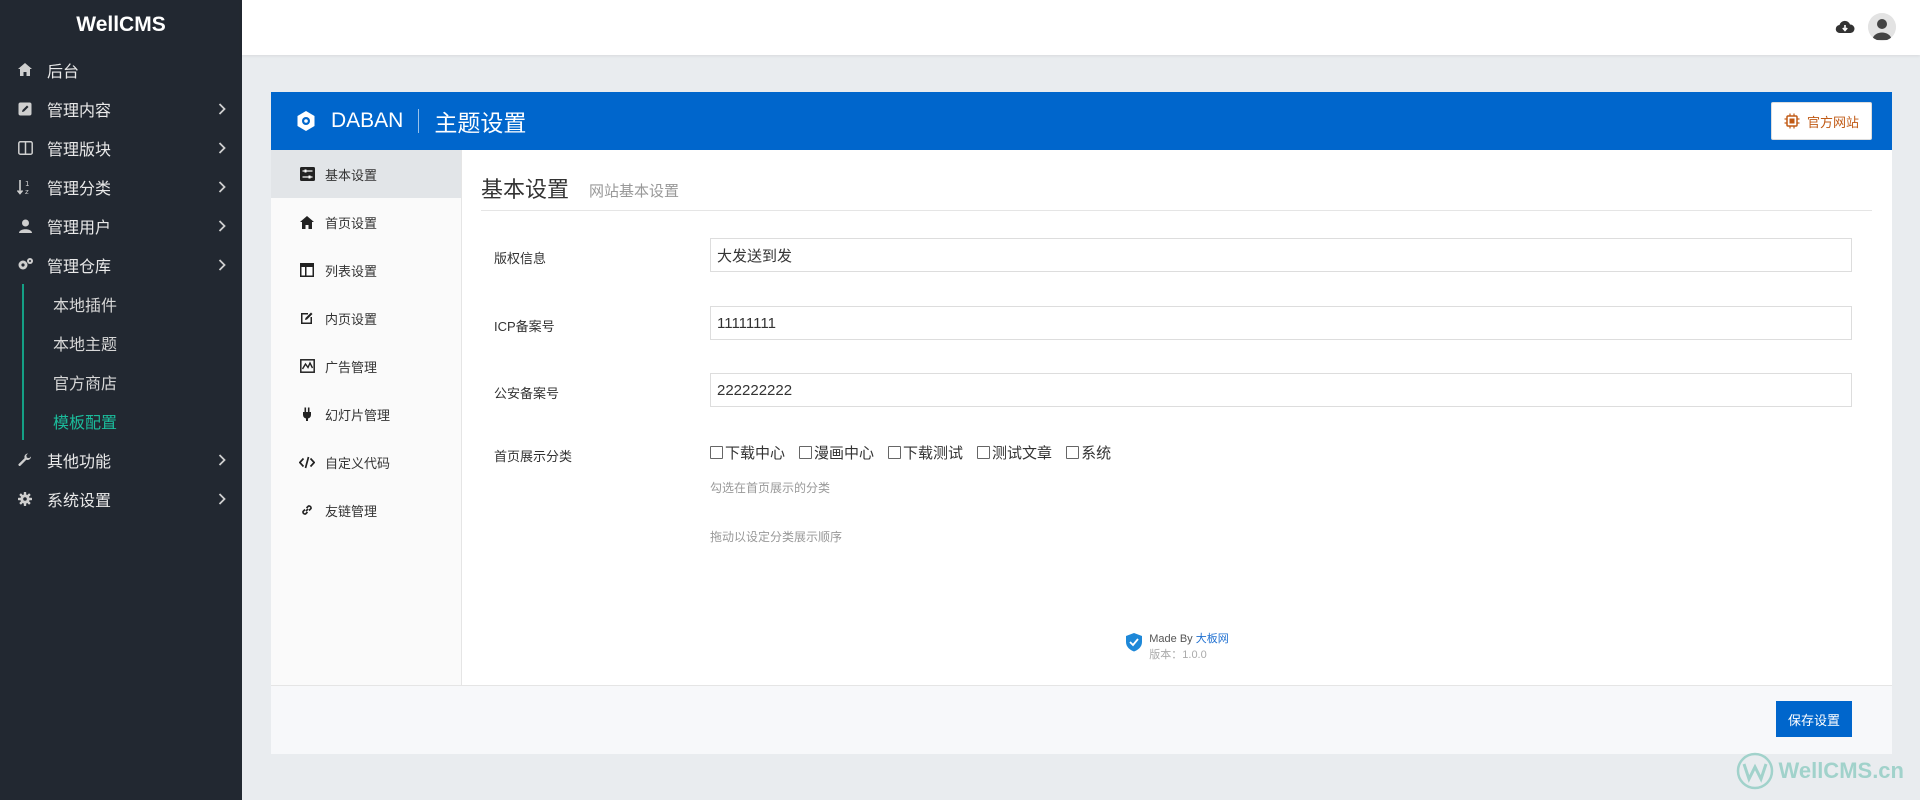  What do you see at coordinates (933, 453) in the screenshot?
I see `category-label: 下载测试` at bounding box center [933, 453].